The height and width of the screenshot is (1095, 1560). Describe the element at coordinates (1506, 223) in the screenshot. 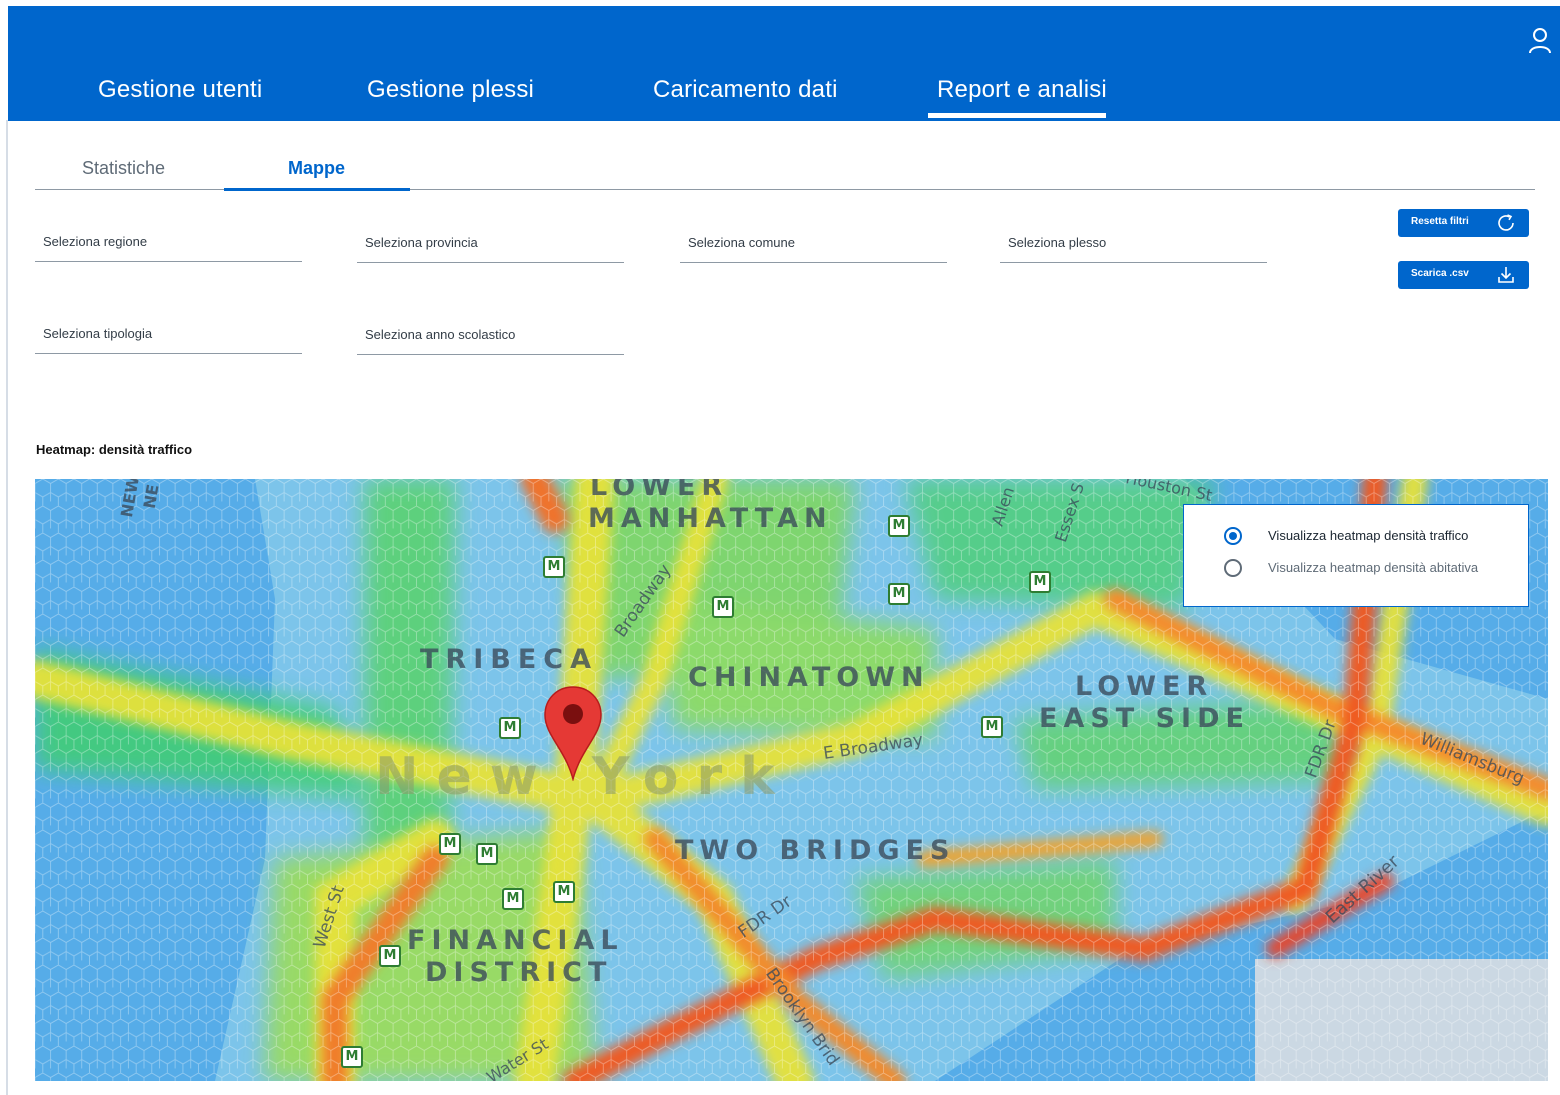

I see `refresh-icon` at that location.